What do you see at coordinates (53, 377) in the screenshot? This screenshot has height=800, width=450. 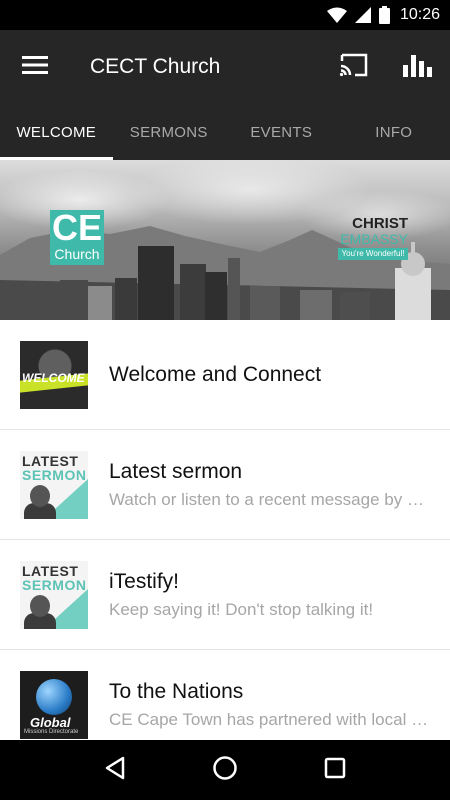 I see `thumbnail-welcome-text: WELCOME` at bounding box center [53, 377].